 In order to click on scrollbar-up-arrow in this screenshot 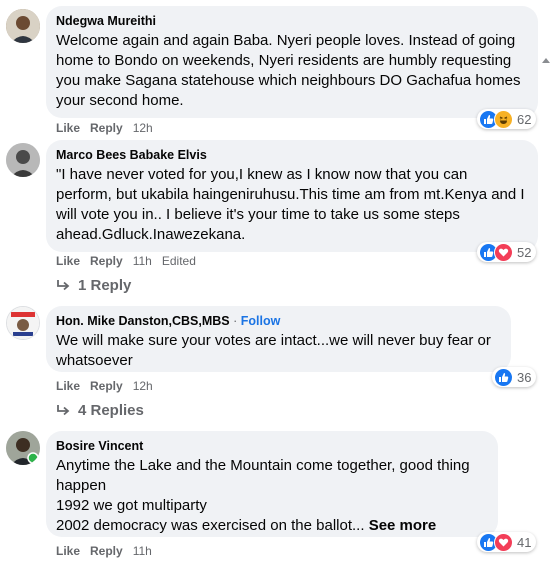, I will do `click(546, 60)`.